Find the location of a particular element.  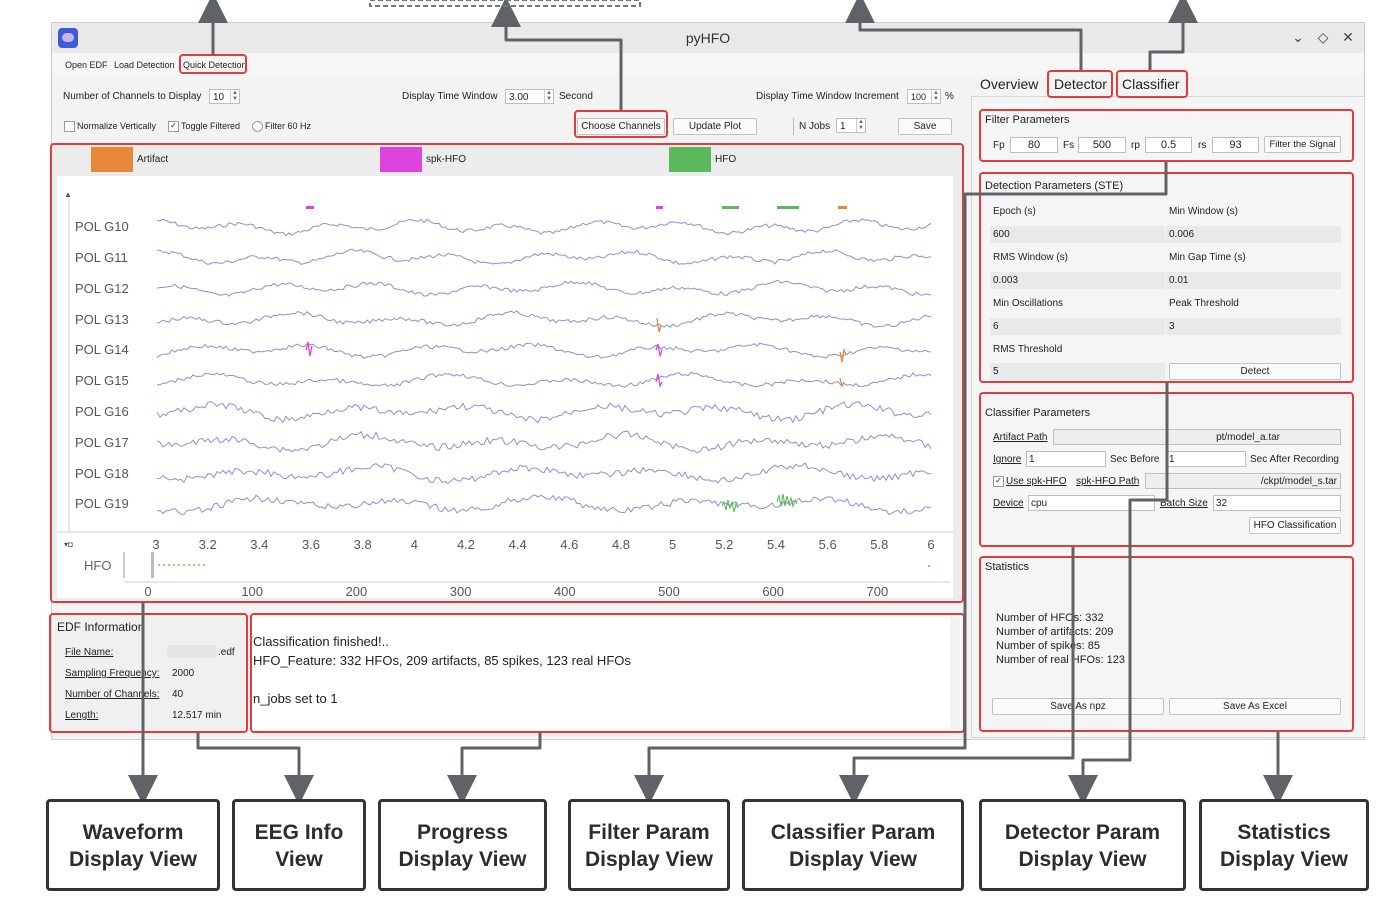

annotation-line: Waveform is located at coordinates (133, 832).